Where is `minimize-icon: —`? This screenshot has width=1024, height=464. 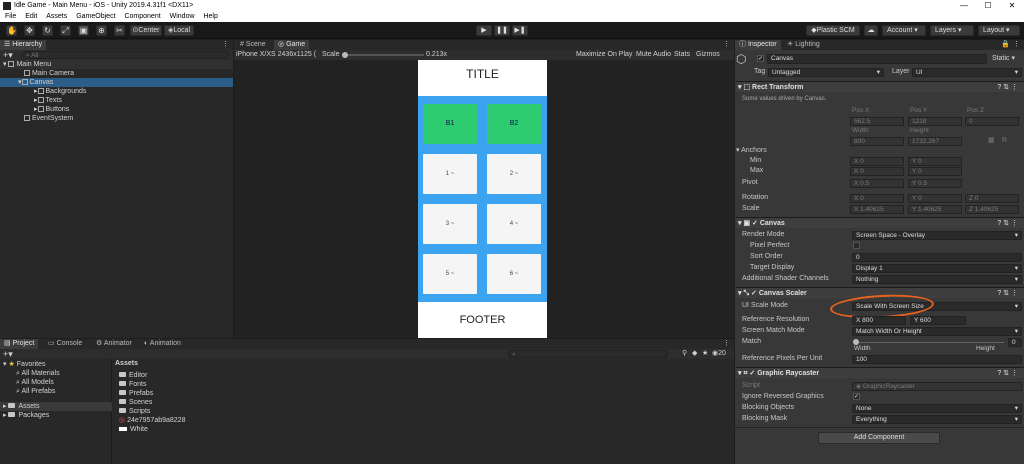
minimize-icon: — is located at coordinates (964, 6).